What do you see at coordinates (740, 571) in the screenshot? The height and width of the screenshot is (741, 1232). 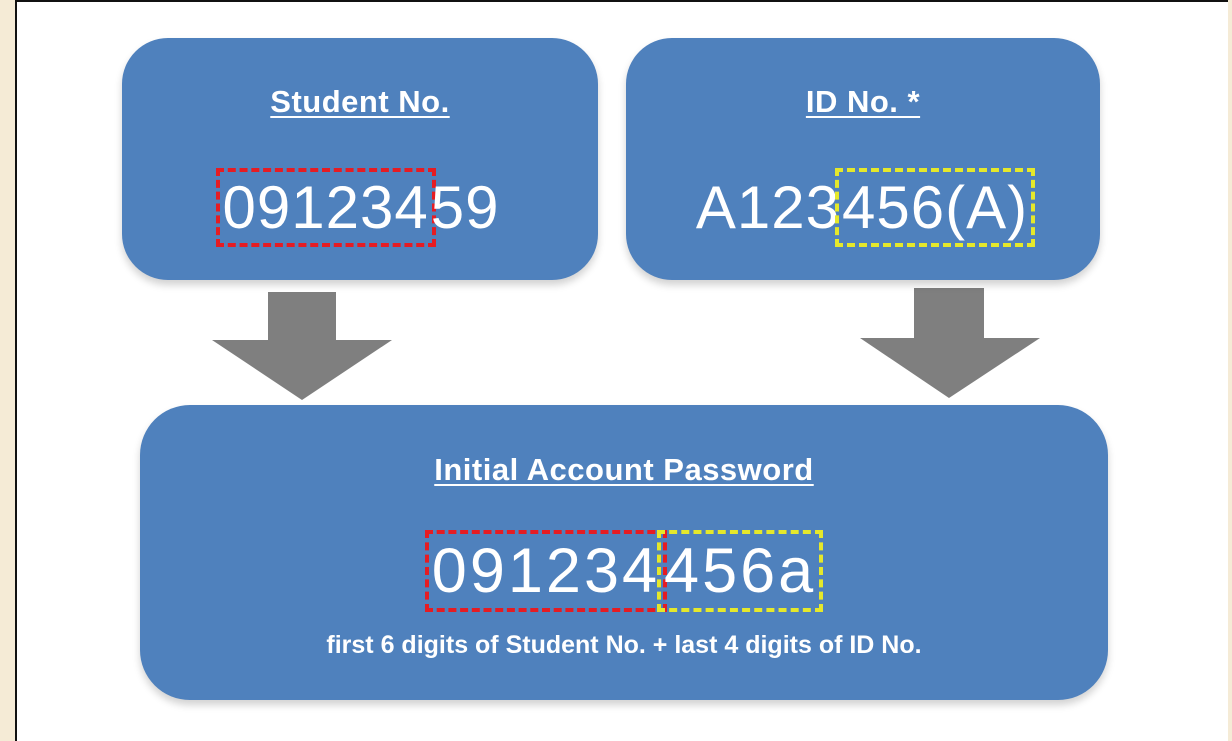 I see `password-id-part: 456a` at bounding box center [740, 571].